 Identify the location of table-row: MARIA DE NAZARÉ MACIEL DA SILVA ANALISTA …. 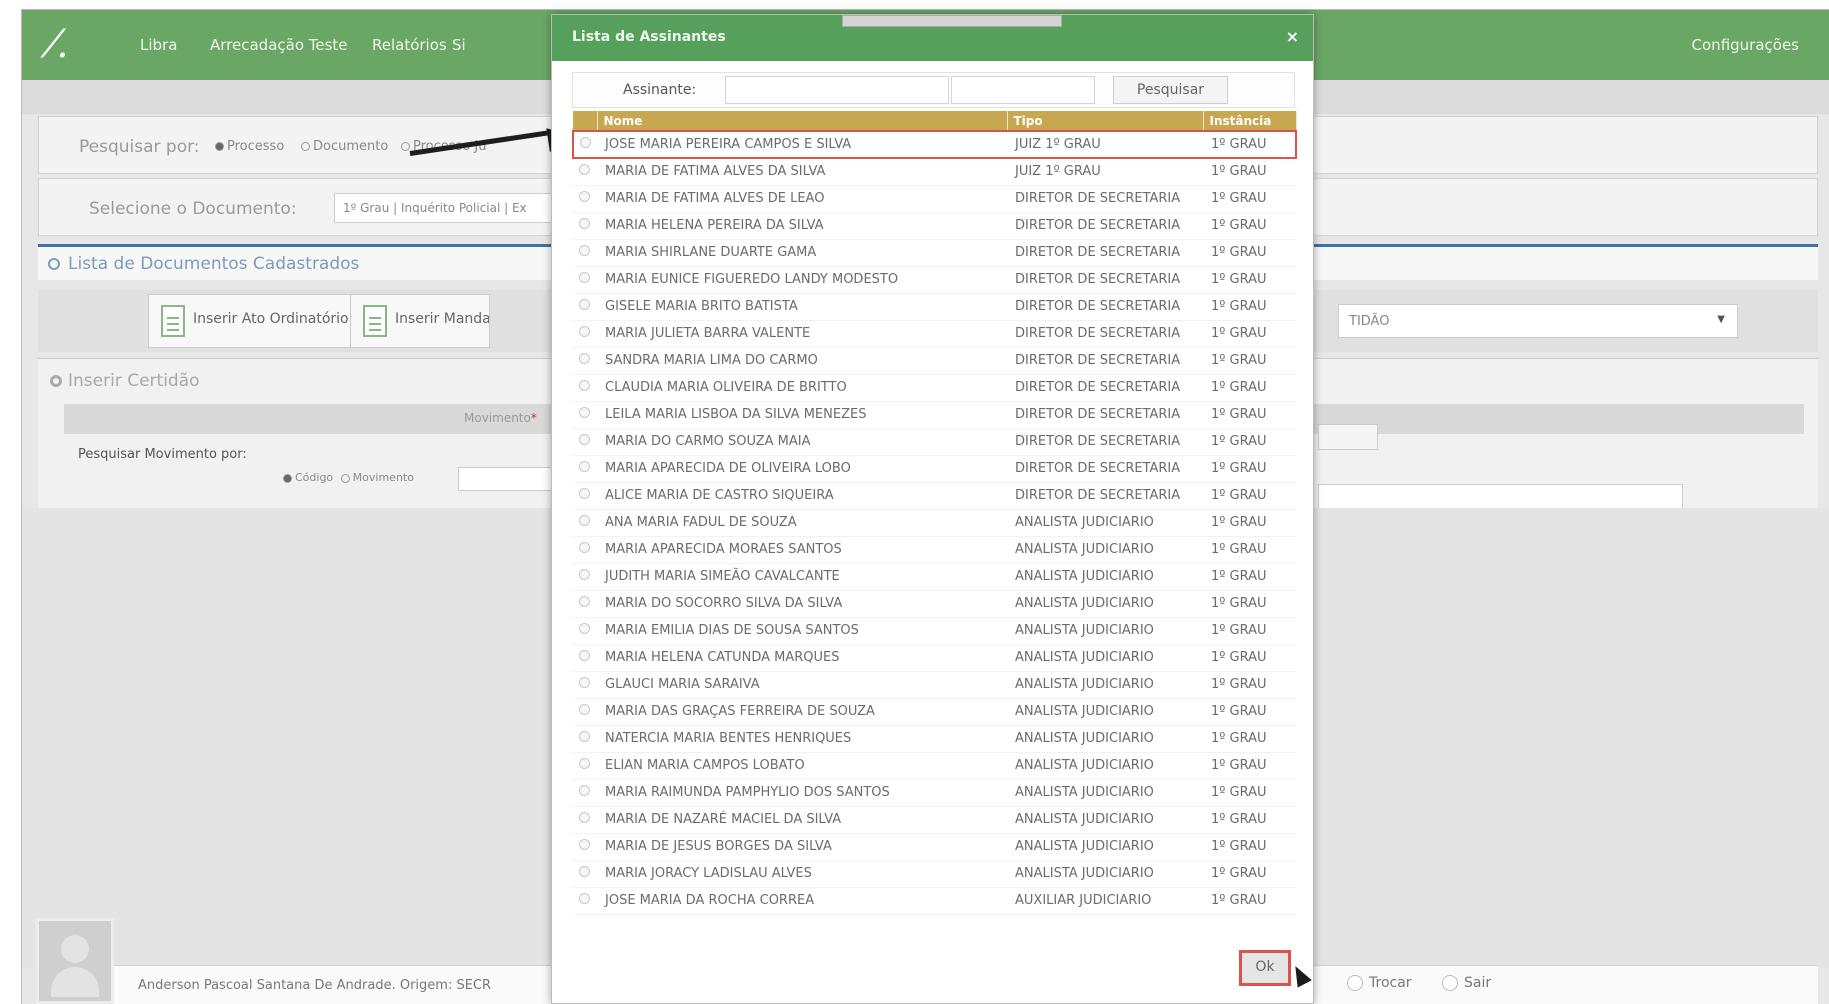
(934, 820).